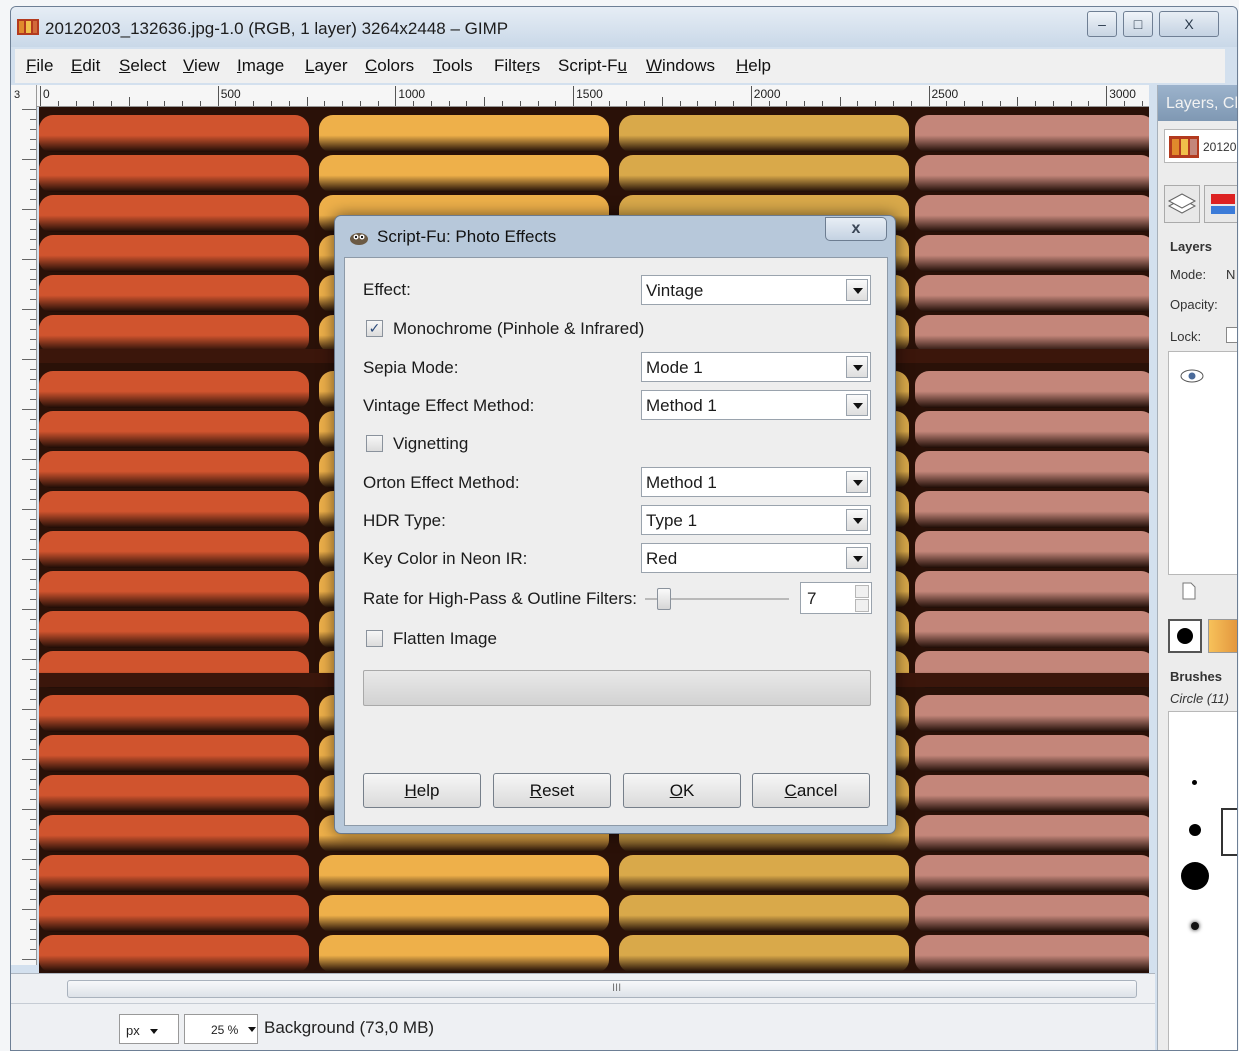 Image resolution: width=1239 pixels, height=1051 pixels. I want to click on foreground-brush-tab, so click(1185, 636).